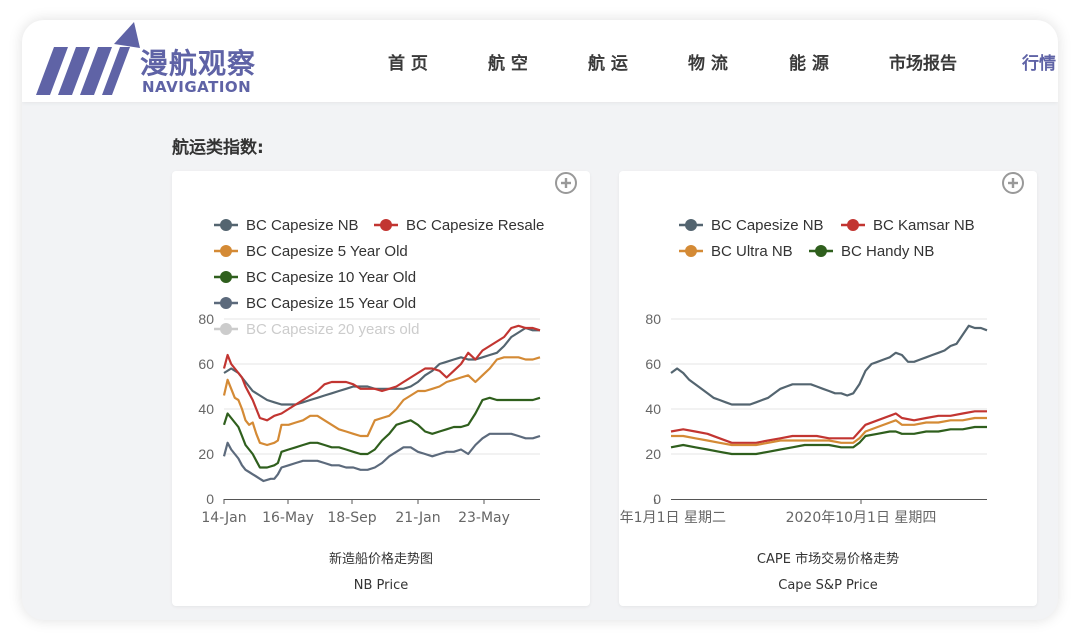 The width and height of the screenshot is (1080, 642). I want to click on chart-caption-cn: CAPE 市场交易价格走势, so click(828, 559).